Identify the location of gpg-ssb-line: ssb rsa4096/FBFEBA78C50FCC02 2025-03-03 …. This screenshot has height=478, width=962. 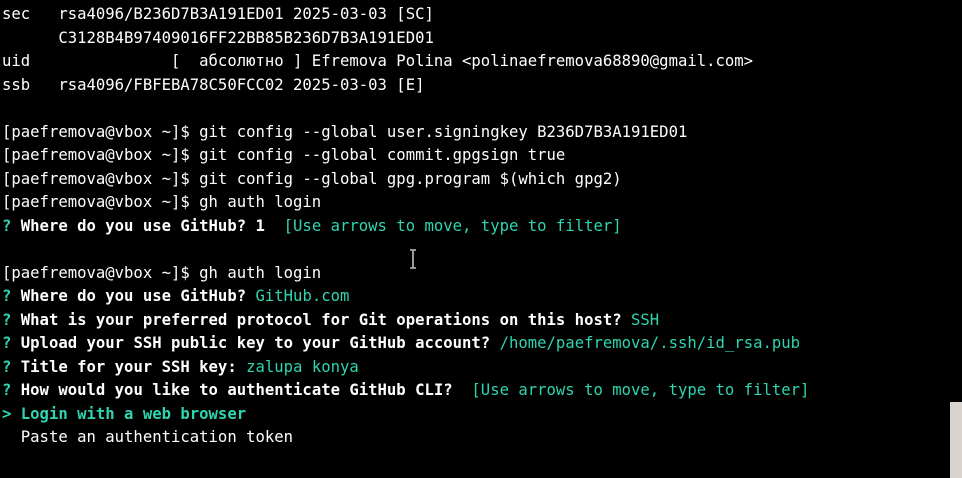
(213, 84).